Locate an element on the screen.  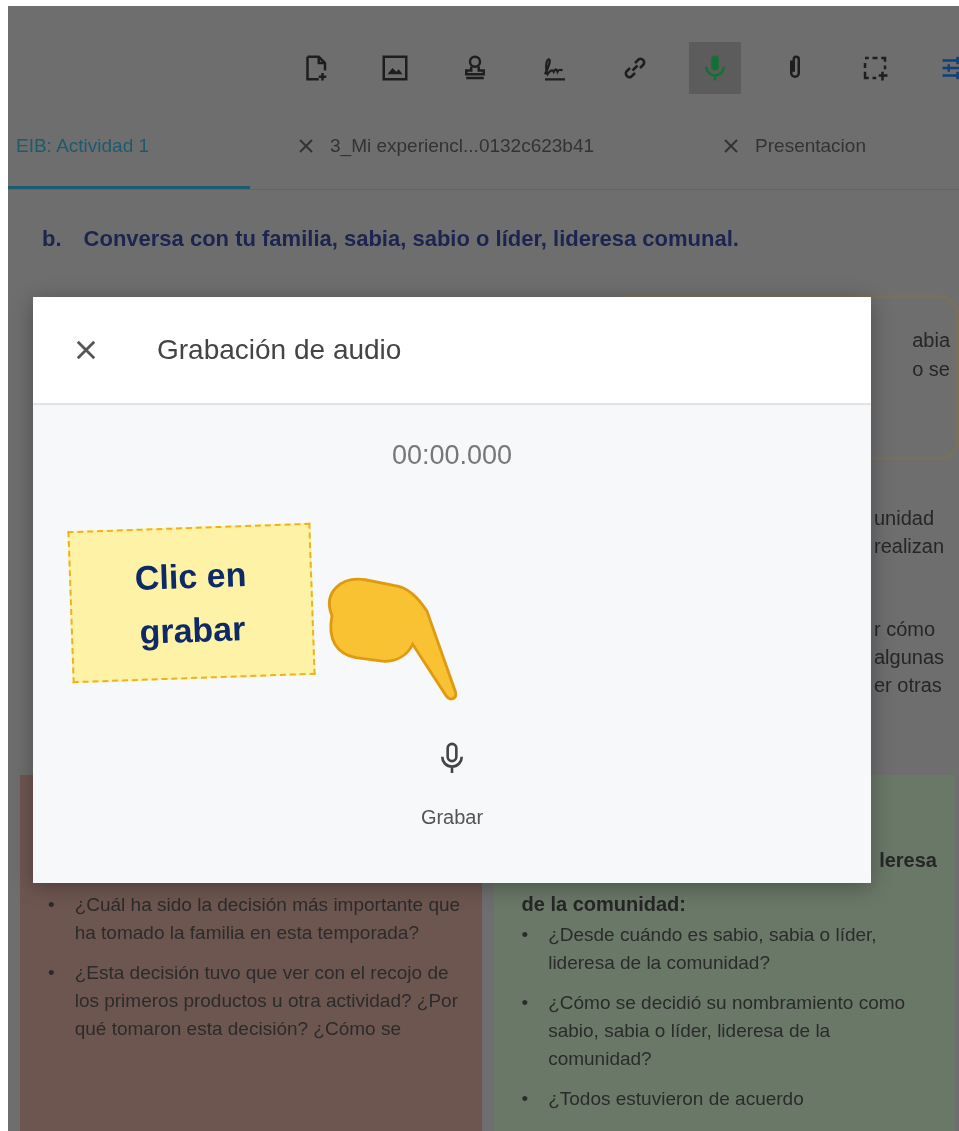
bullet-item: ¿Desde cuándo es sabio, sabia o líder, lideresa de la comunidad? is located at coordinates (713, 949).